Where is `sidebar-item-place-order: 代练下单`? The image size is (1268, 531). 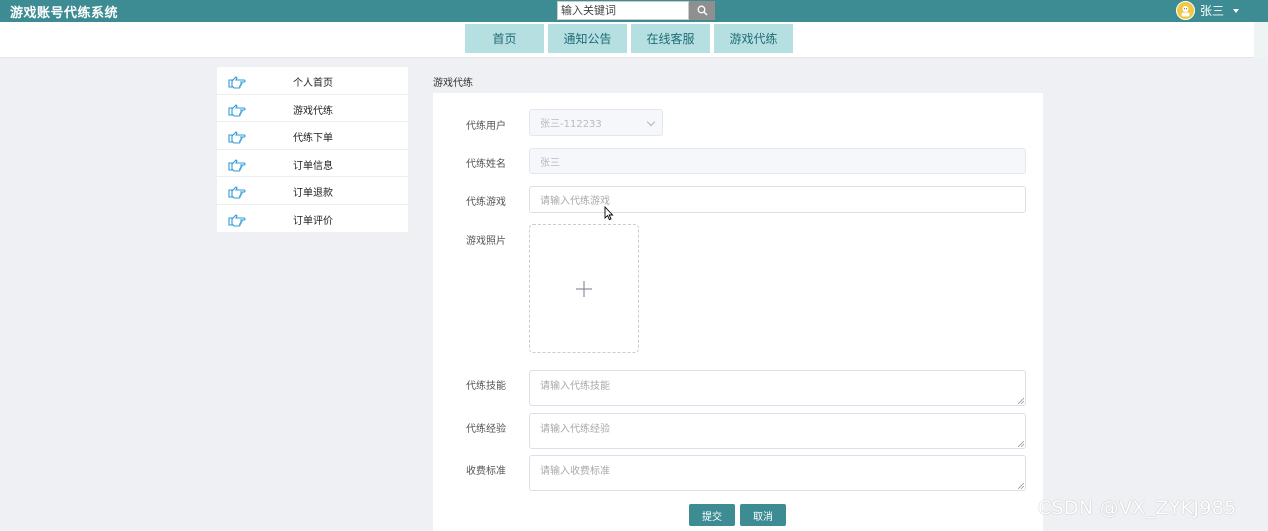 sidebar-item-place-order: 代练下单 is located at coordinates (312, 136).